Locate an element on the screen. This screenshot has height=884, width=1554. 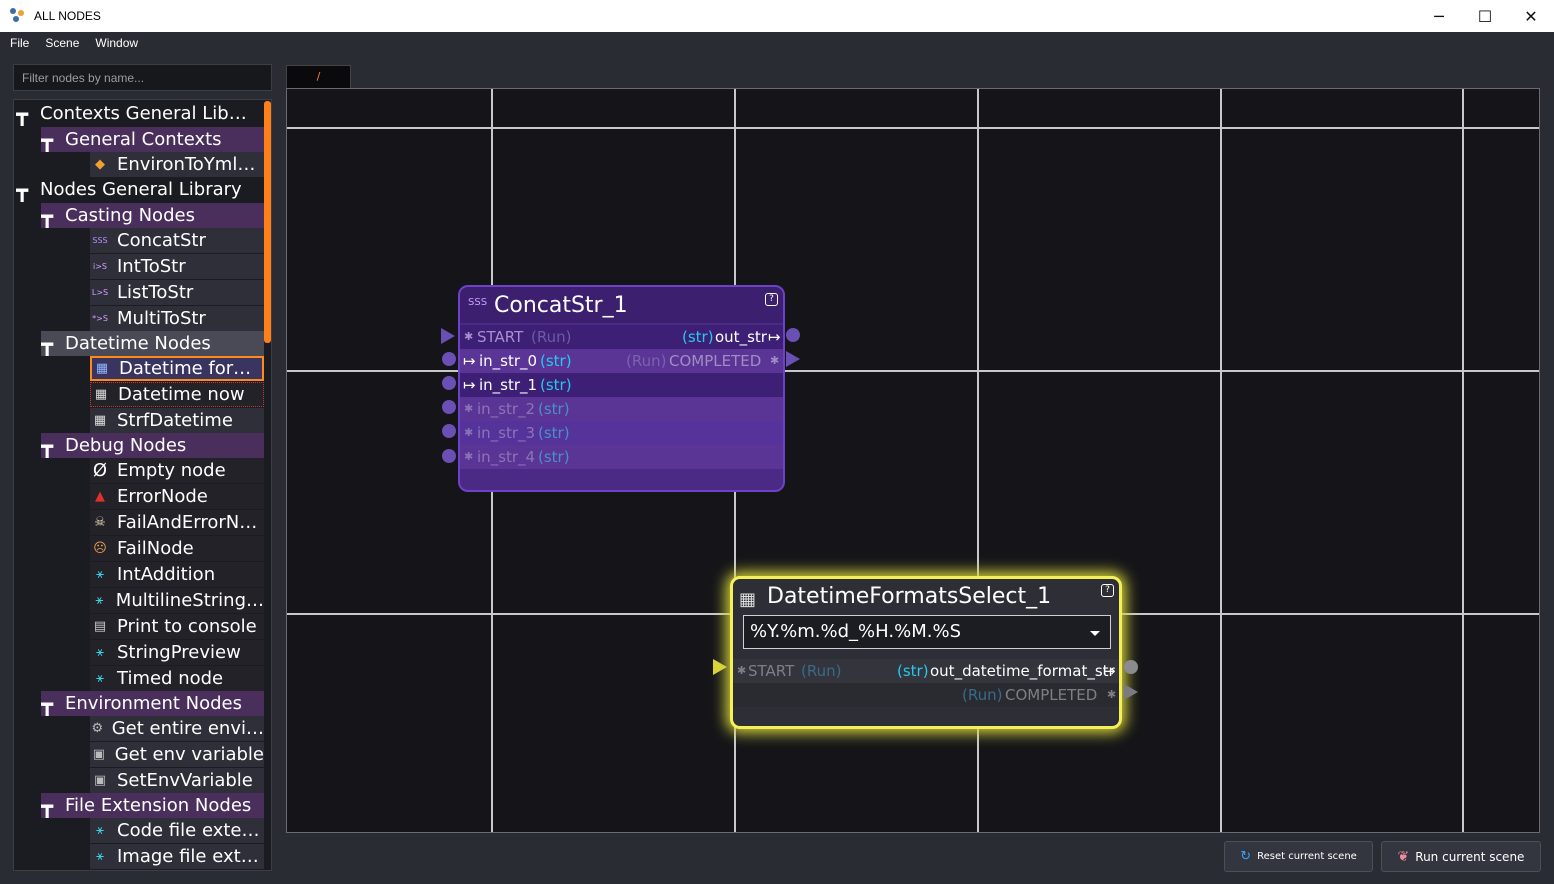
tree-category-file-extension: ┳ File Extension Nodes is located at coordinates (152, 805).